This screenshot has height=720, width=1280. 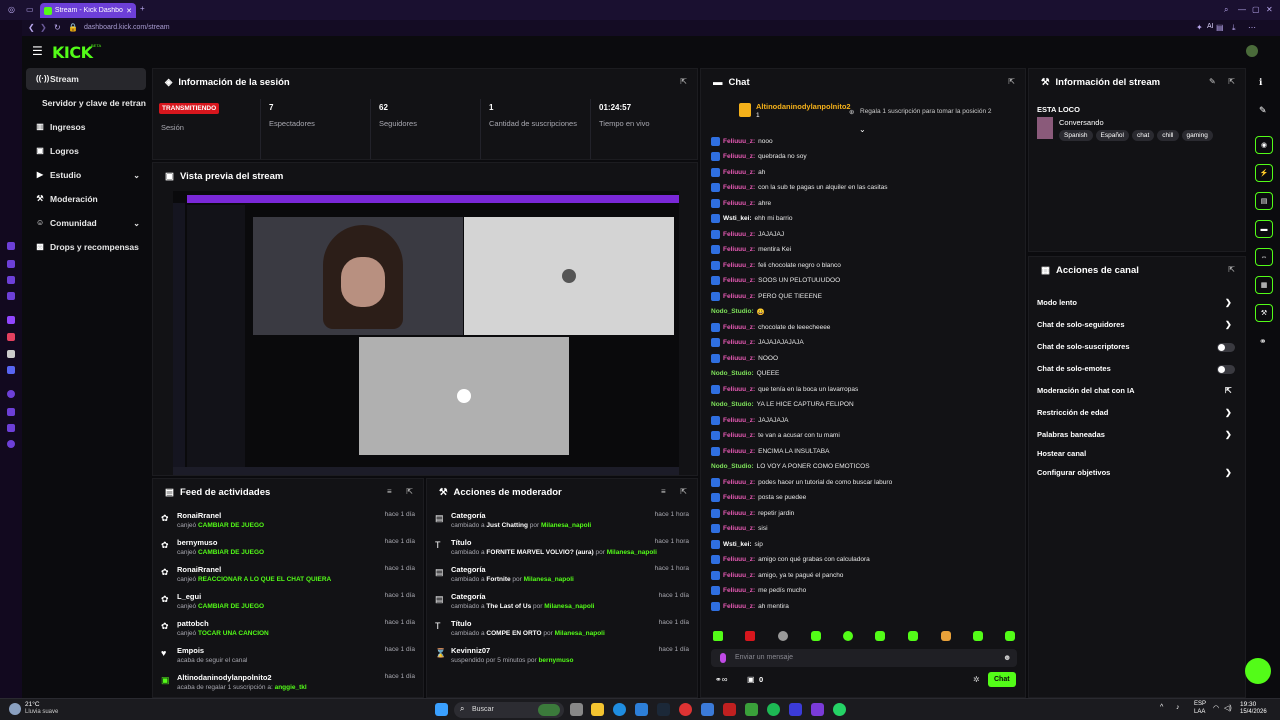 What do you see at coordinates (1264, 257) in the screenshot?
I see `rail-tool-button: ⇔` at bounding box center [1264, 257].